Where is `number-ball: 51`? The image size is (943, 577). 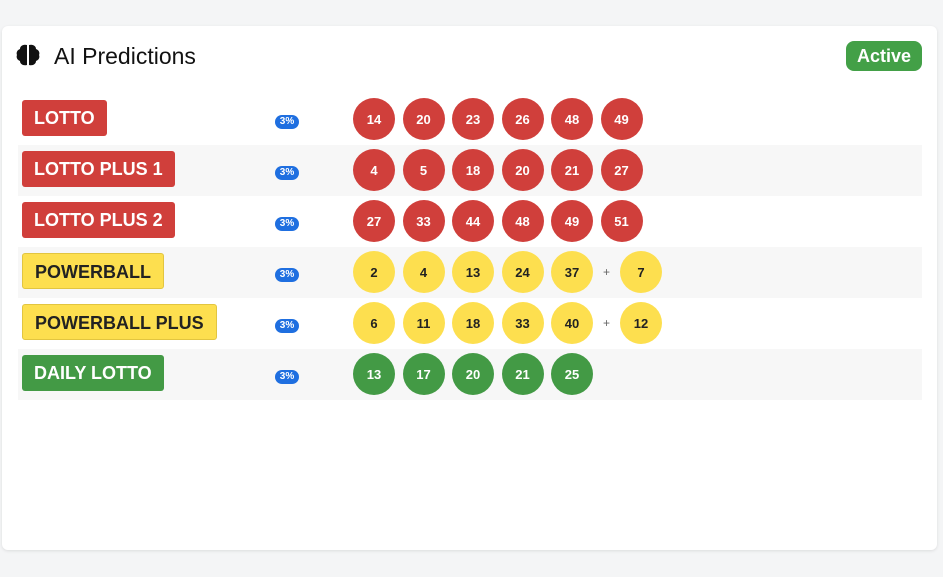 number-ball: 51 is located at coordinates (621, 221).